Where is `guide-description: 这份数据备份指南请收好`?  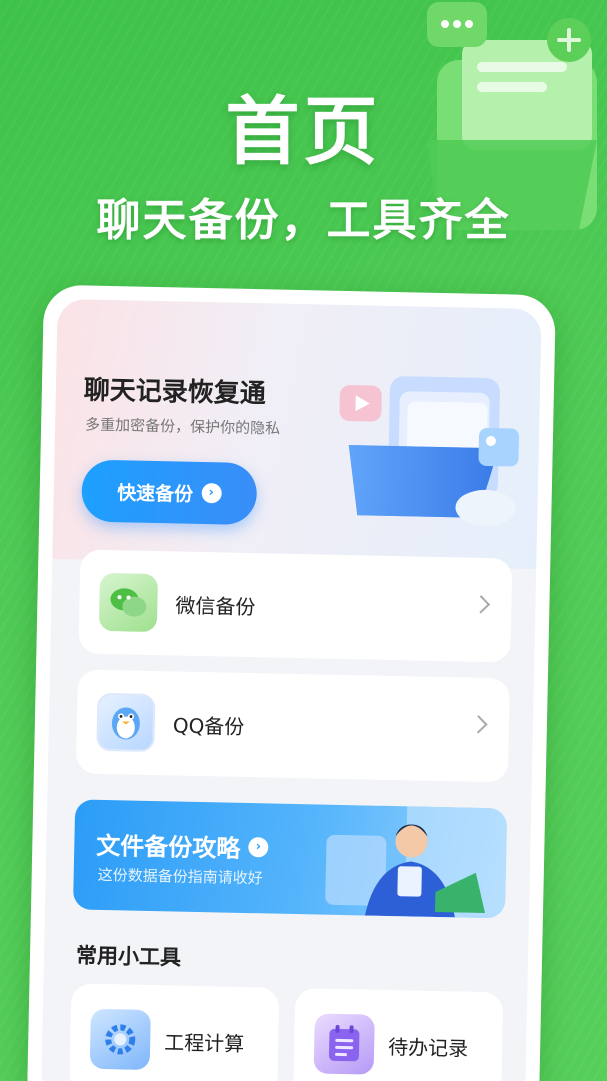 guide-description: 这份数据备份指南请收好 is located at coordinates (180, 876).